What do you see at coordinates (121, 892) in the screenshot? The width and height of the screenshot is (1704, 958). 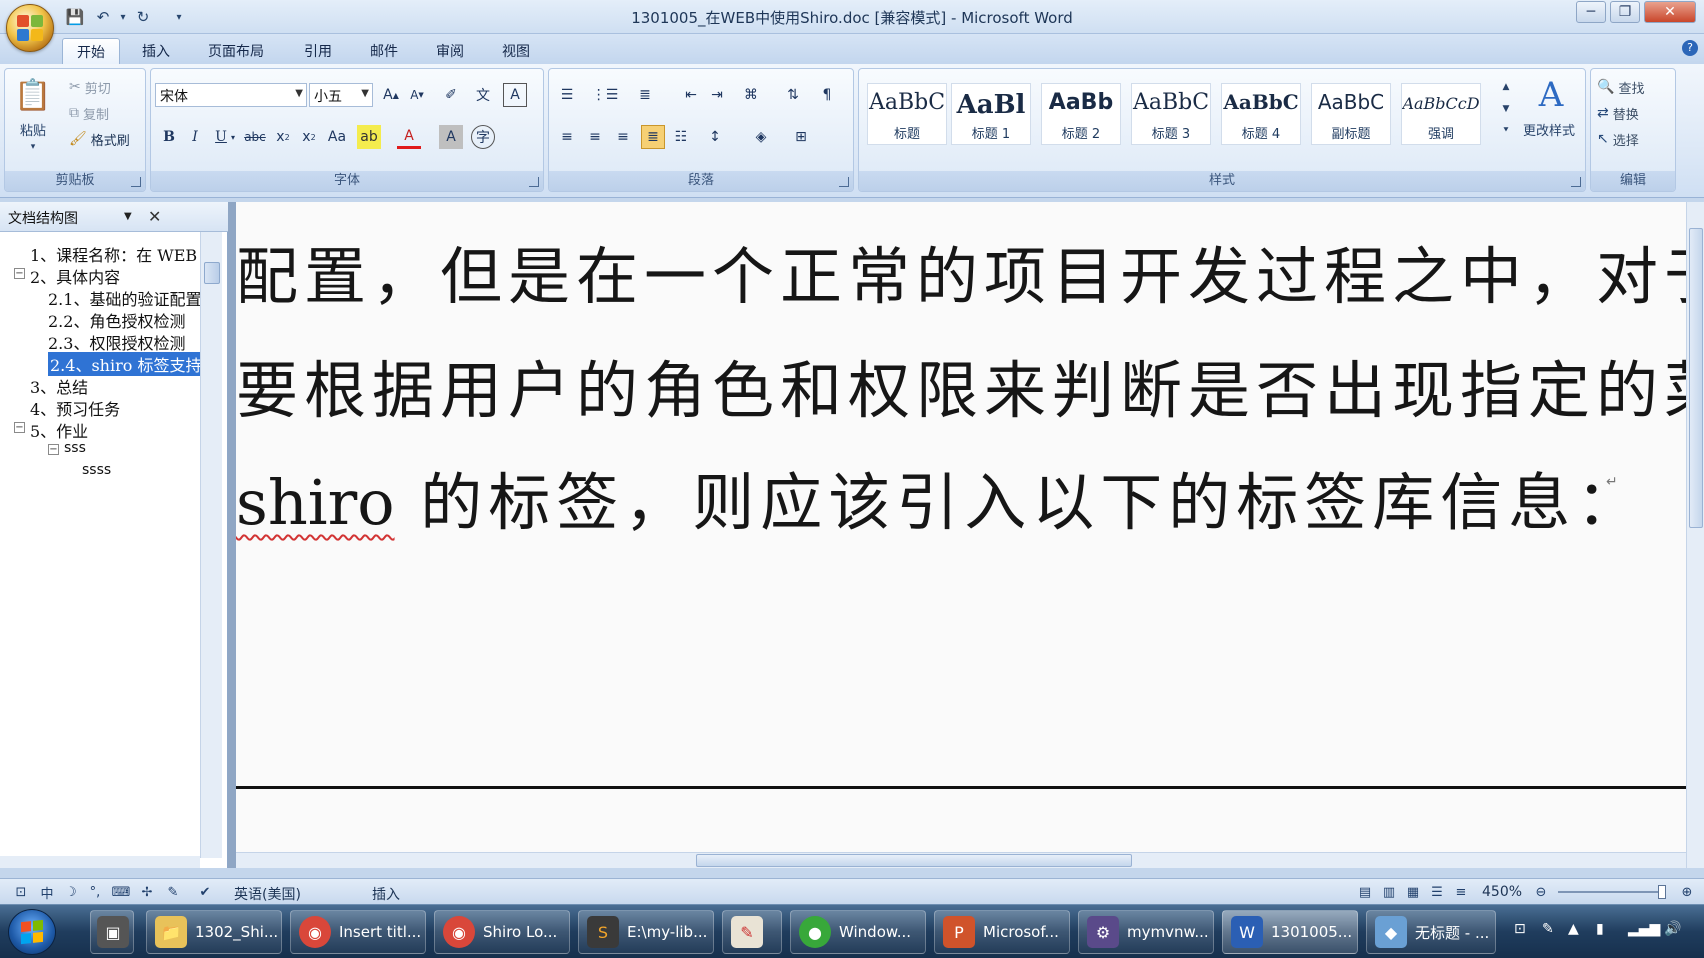 I see `ime-keyboard-icon: ⌨` at bounding box center [121, 892].